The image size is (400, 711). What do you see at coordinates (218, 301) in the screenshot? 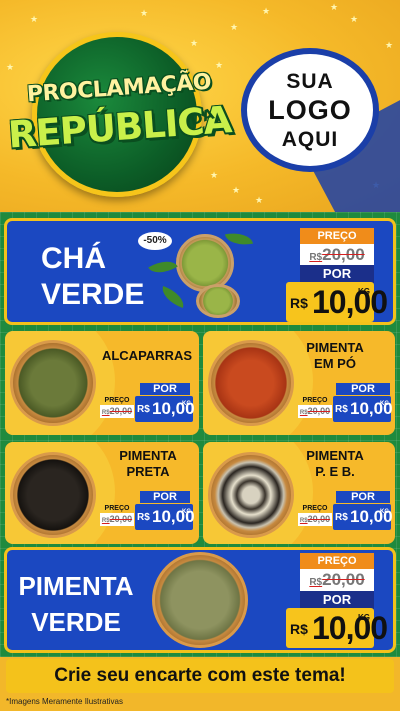
I see `green-tea-spoon-image` at bounding box center [218, 301].